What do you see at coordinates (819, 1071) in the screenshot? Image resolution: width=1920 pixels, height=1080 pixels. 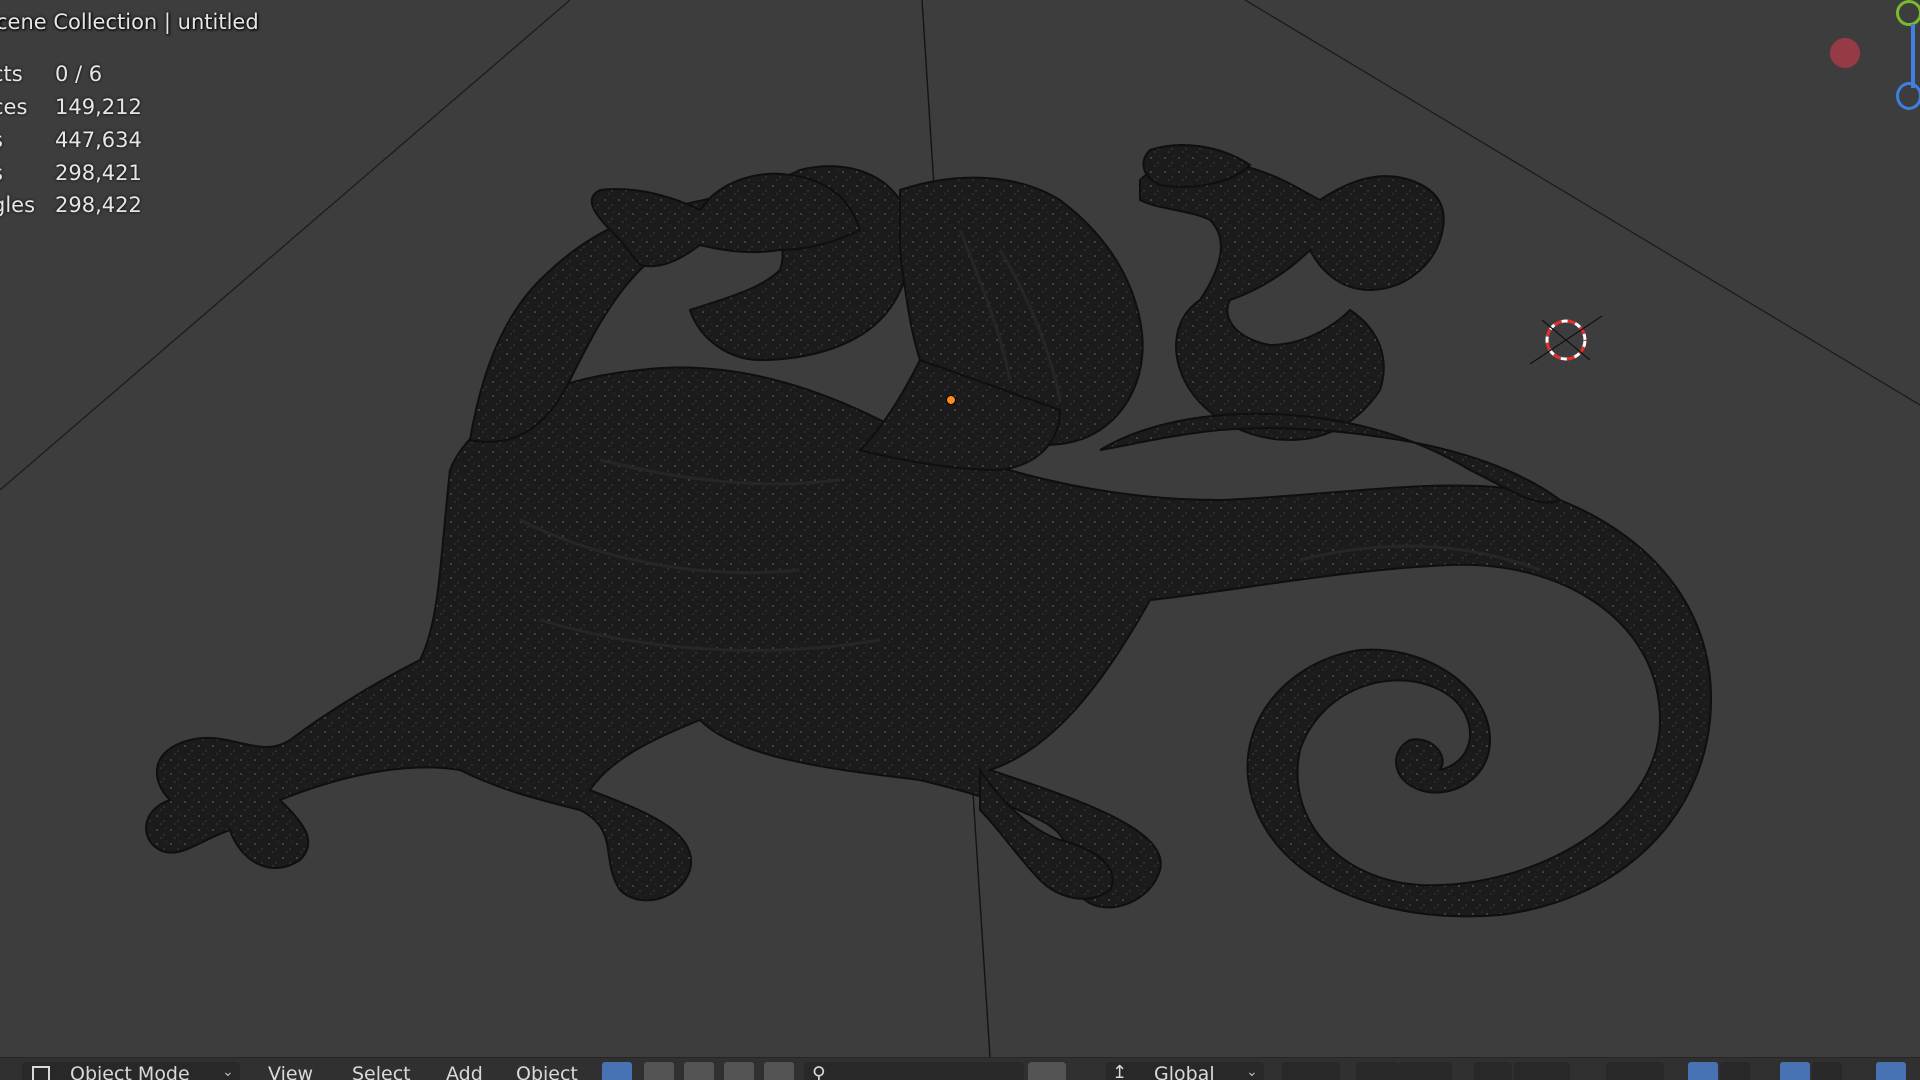 I see `search-icon: ⚲` at bounding box center [819, 1071].